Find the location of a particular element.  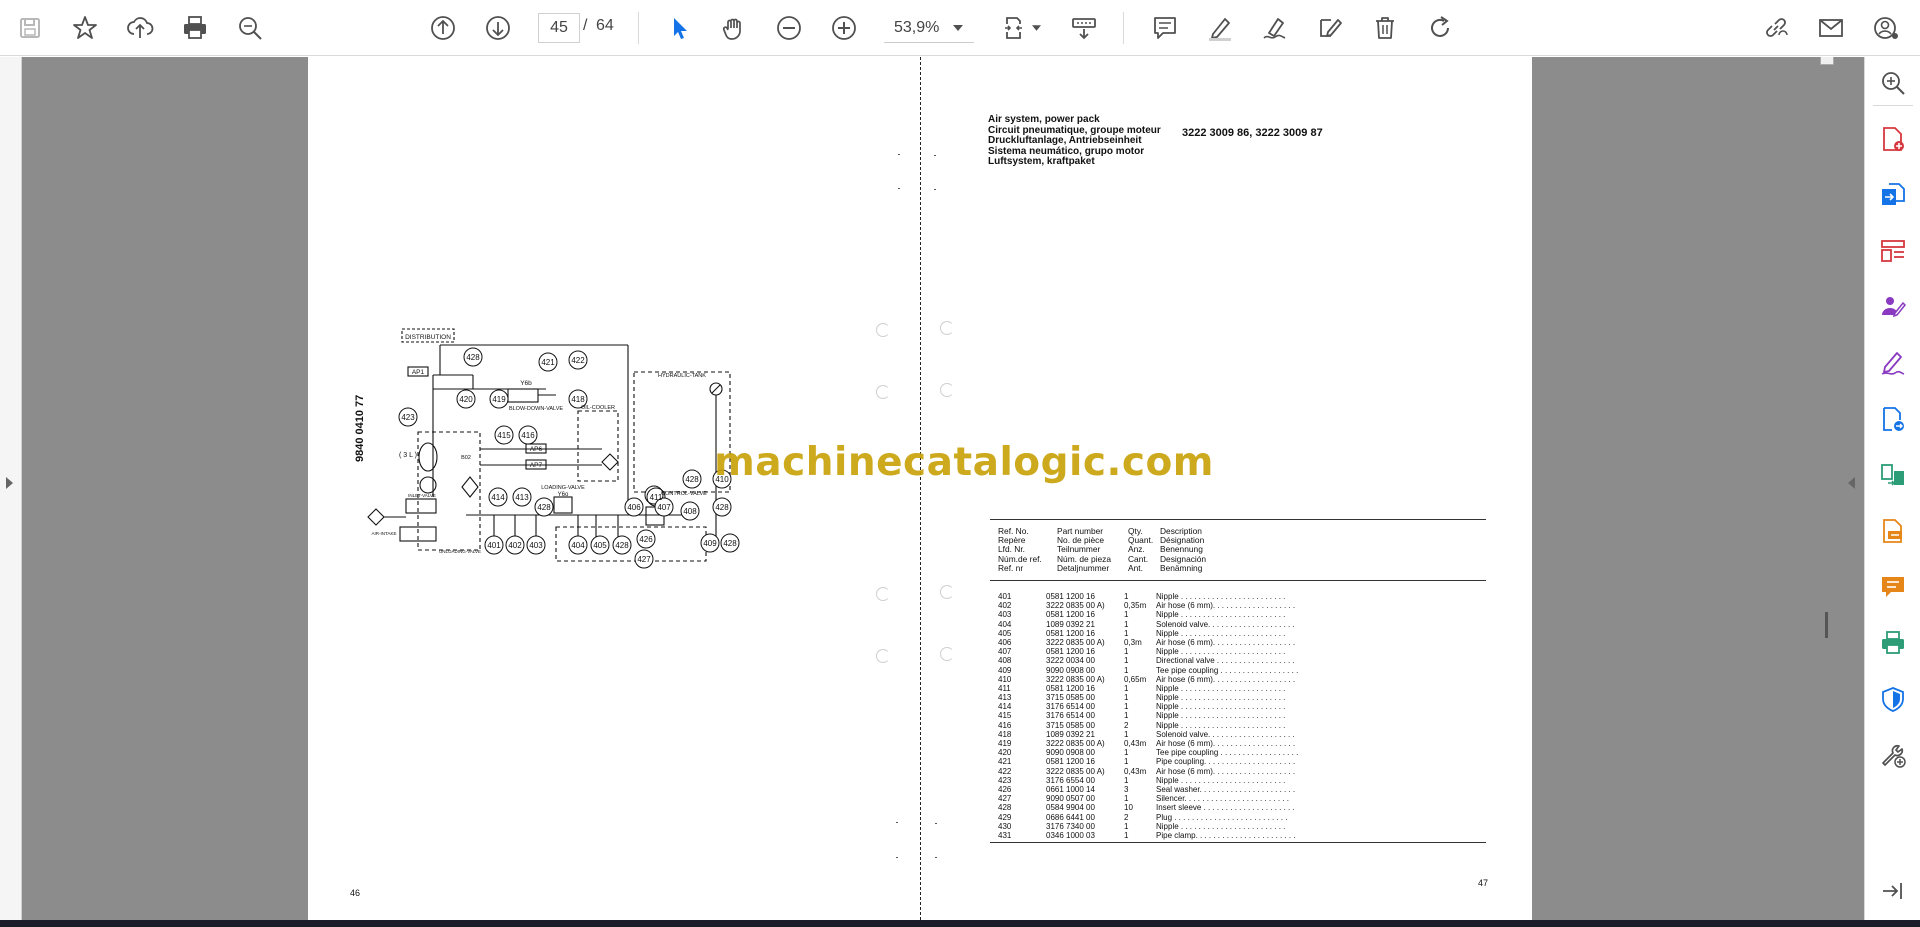

cell-part: 3176 6514 00 is located at coordinates (1070, 716).